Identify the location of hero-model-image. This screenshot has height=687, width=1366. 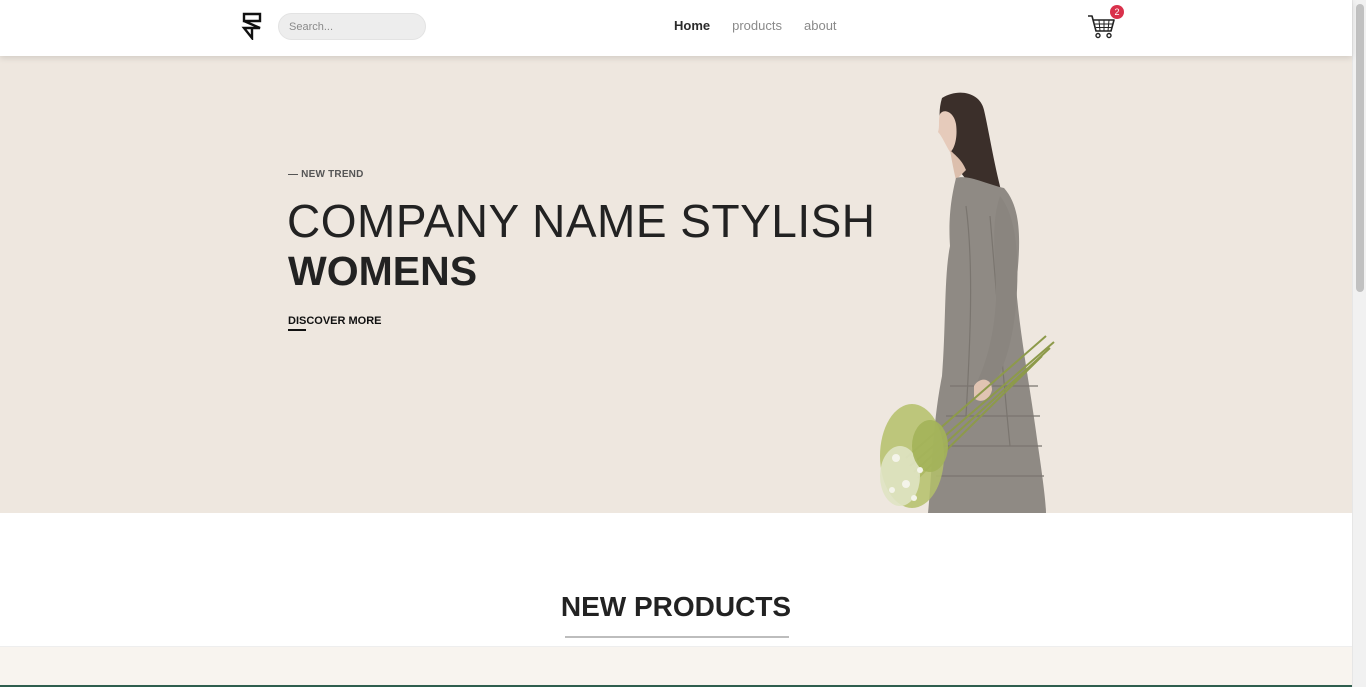
(967, 302).